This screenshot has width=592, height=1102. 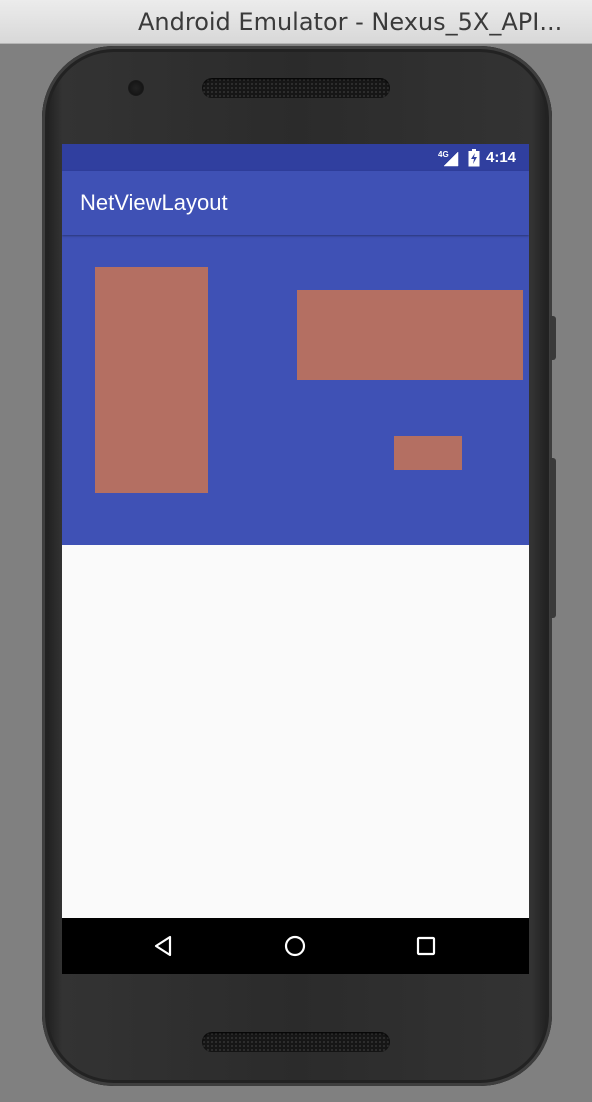 What do you see at coordinates (296, 88) in the screenshot?
I see `top-speaker-grille` at bounding box center [296, 88].